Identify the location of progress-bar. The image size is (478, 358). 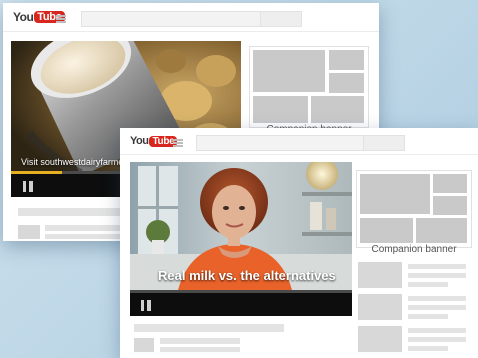
(241, 291).